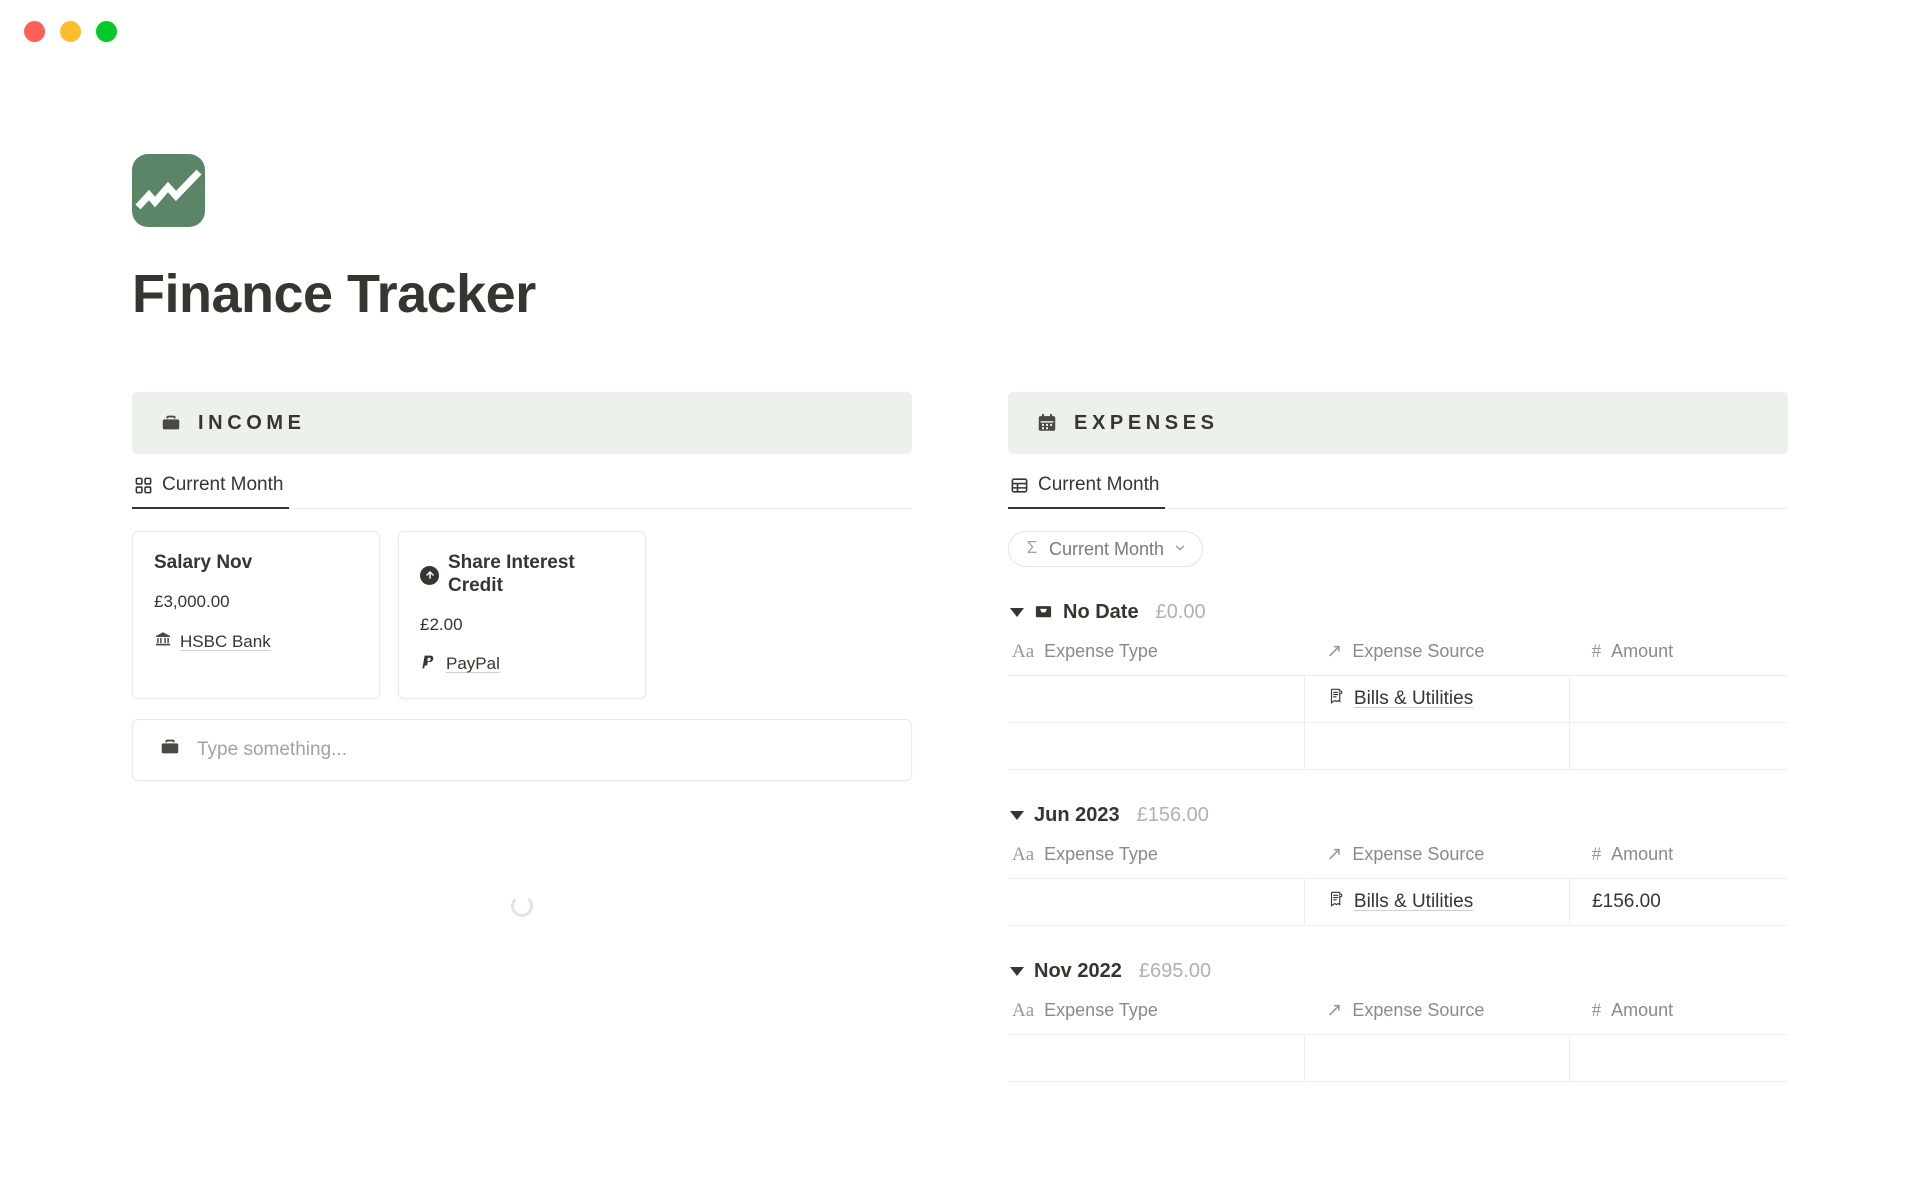 Image resolution: width=1920 pixels, height=1200 pixels. I want to click on loading-spinner-icon, so click(522, 905).